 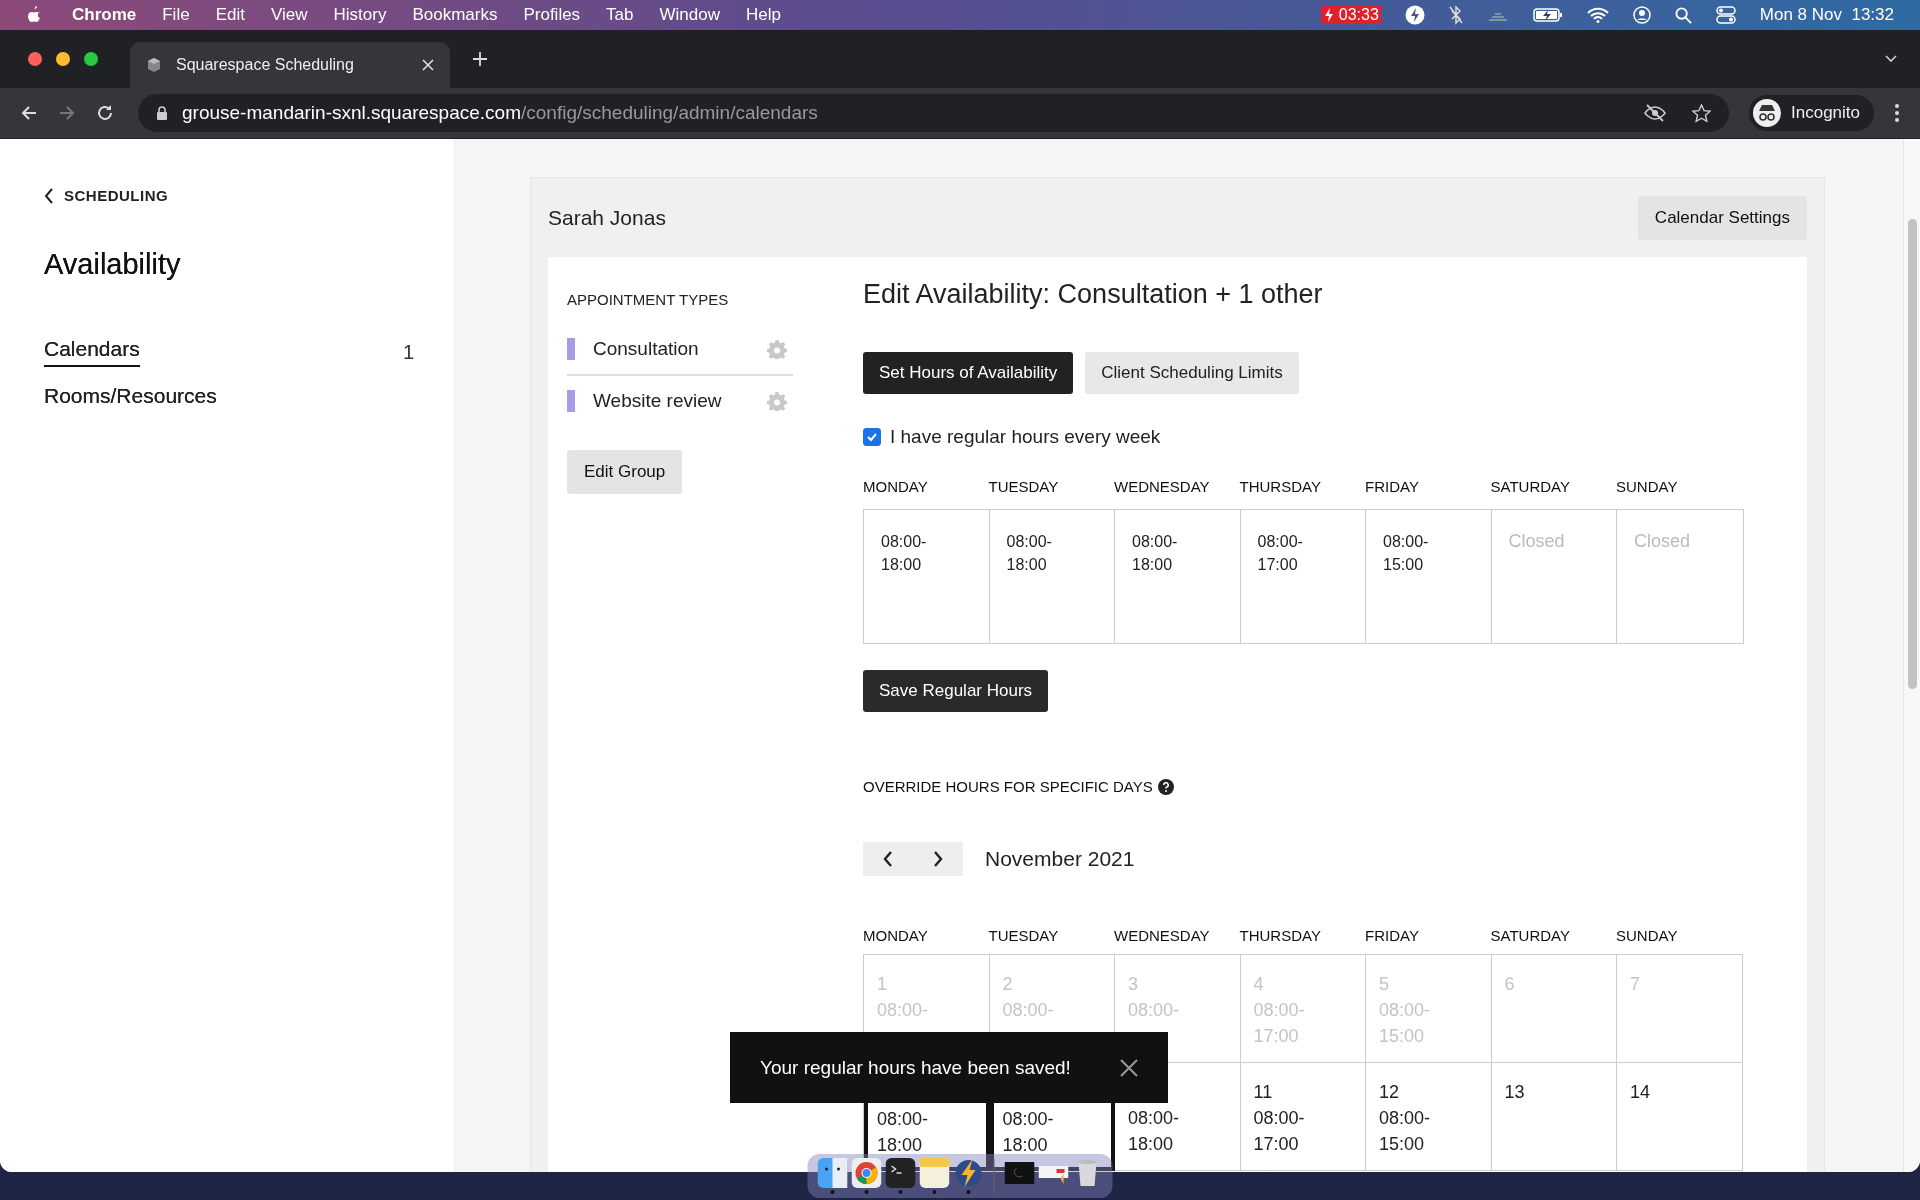 What do you see at coordinates (1129, 1067) in the screenshot?
I see `close-icon` at bounding box center [1129, 1067].